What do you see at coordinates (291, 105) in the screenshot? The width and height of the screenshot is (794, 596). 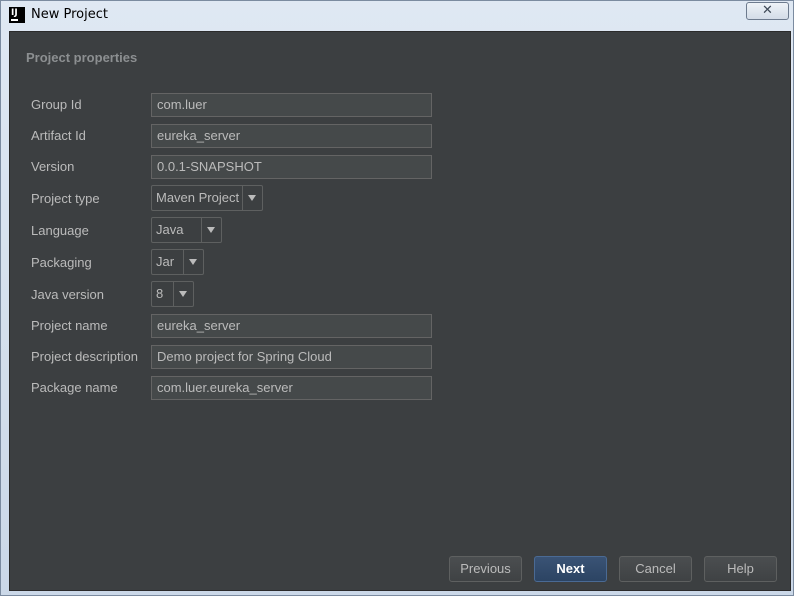 I see `group-id-field: com.luer` at bounding box center [291, 105].